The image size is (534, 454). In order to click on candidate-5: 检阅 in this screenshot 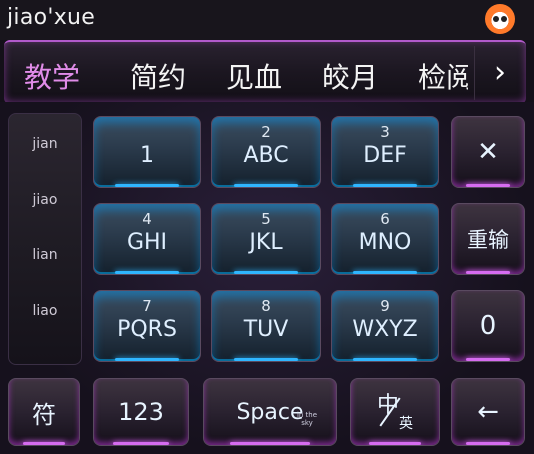, I will do `click(443, 76)`.